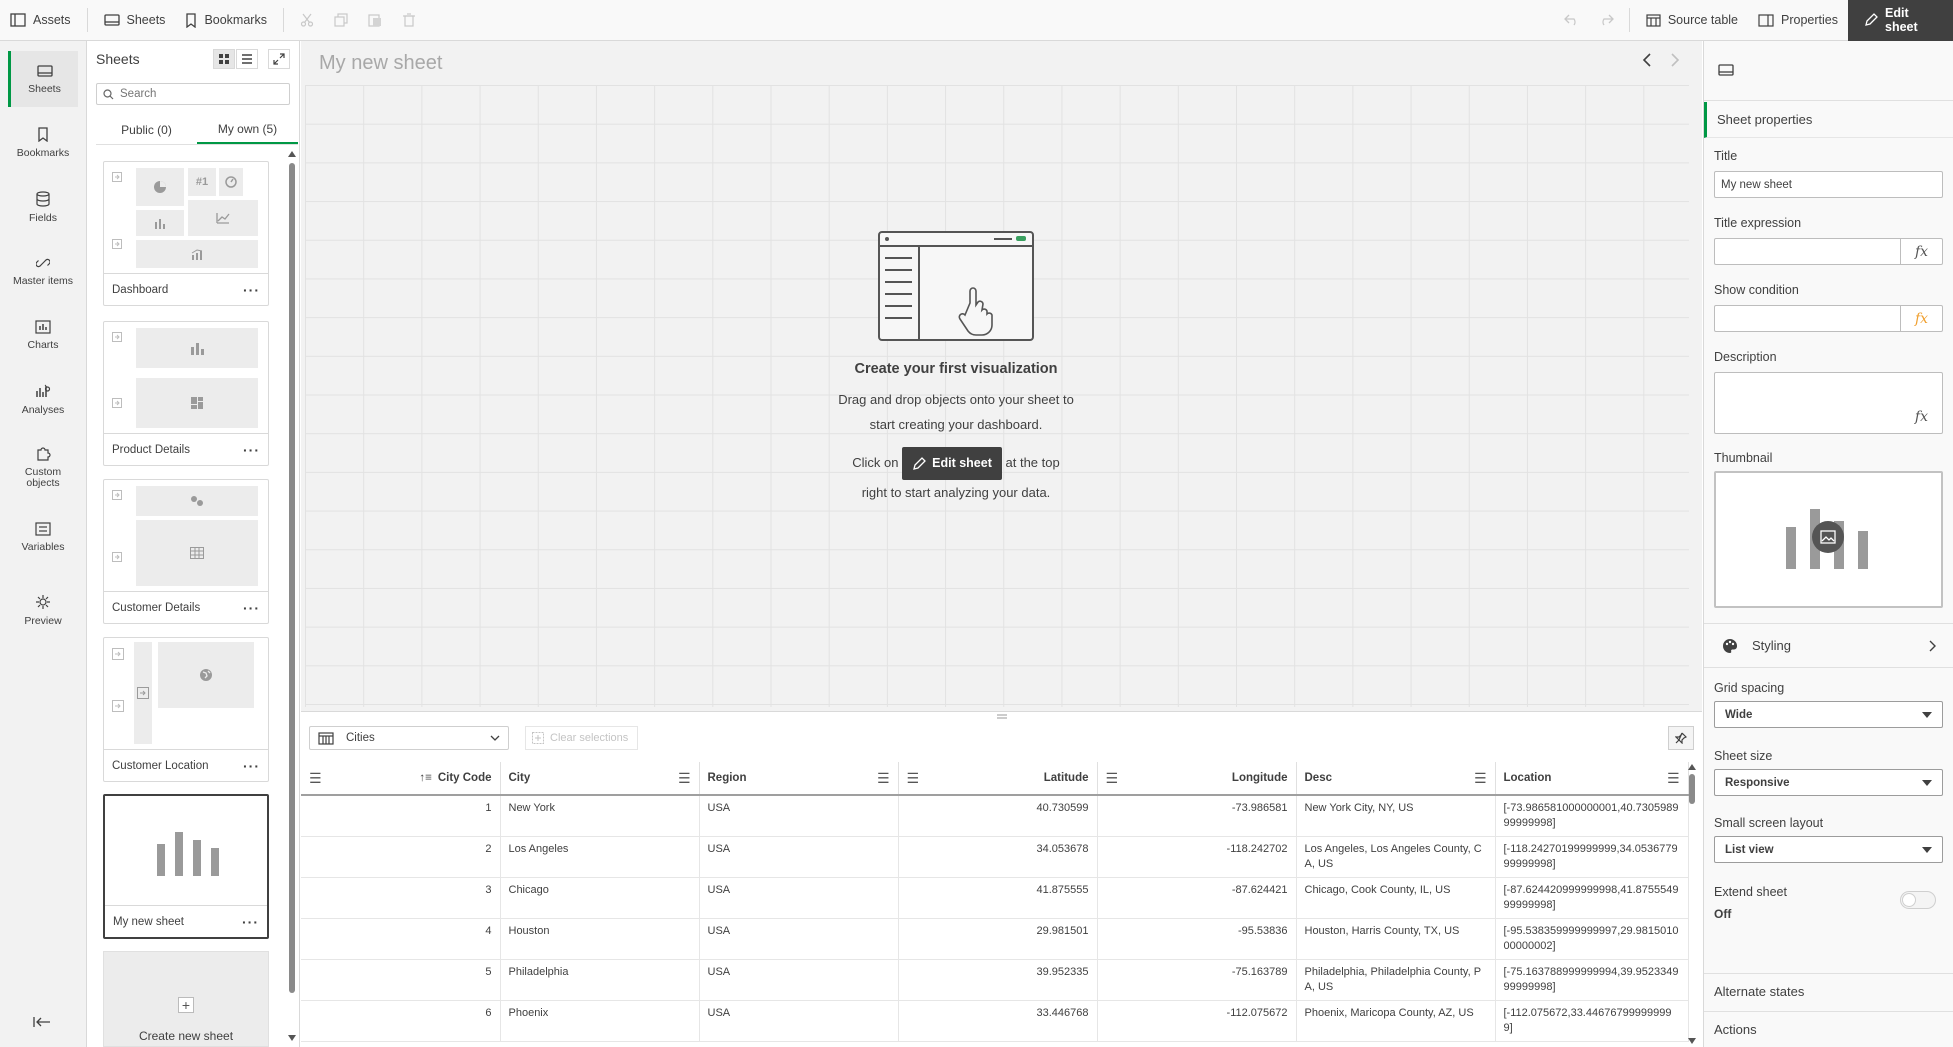 Image resolution: width=1953 pixels, height=1047 pixels. What do you see at coordinates (1572, 20) in the screenshot?
I see `undo-icon` at bounding box center [1572, 20].